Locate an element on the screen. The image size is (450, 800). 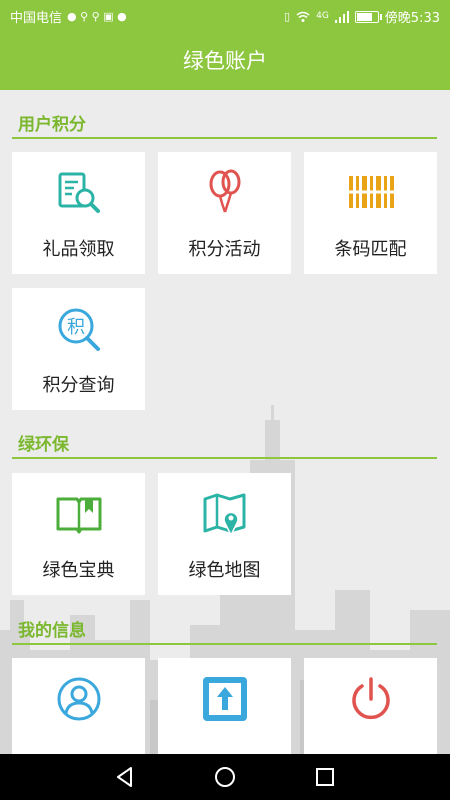
section-title-green-eco: 绿环保 is located at coordinates (43, 445).